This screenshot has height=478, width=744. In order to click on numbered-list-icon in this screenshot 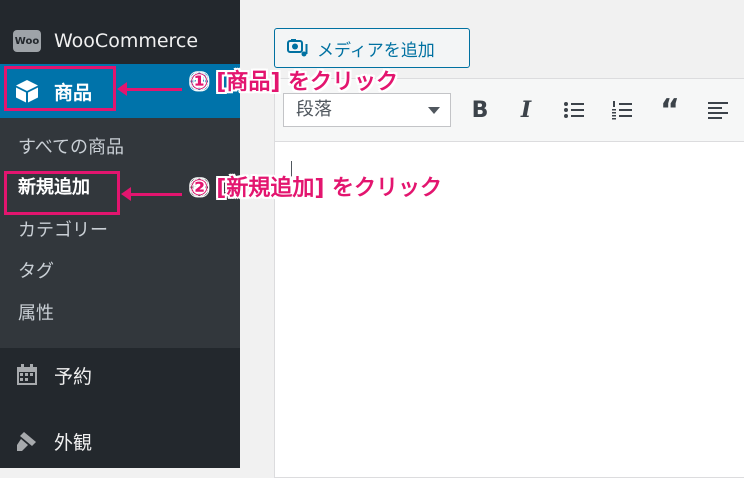, I will do `click(622, 110)`.